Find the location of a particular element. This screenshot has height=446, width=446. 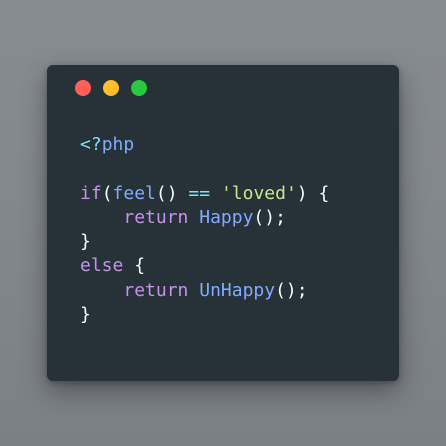

maximize-button is located at coordinates (139, 88).